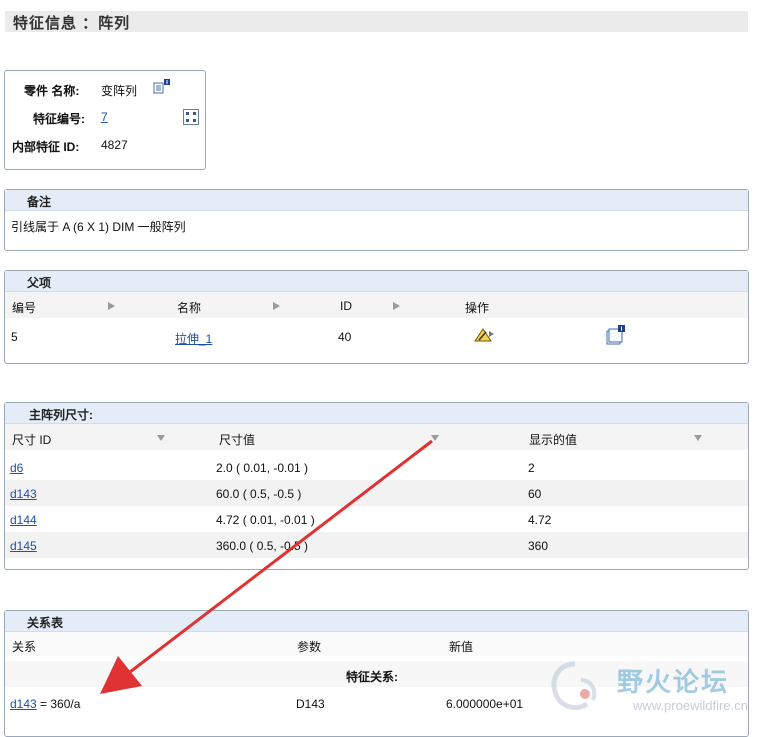 The width and height of the screenshot is (757, 737). What do you see at coordinates (39, 283) in the screenshot?
I see `parents-title: 父项` at bounding box center [39, 283].